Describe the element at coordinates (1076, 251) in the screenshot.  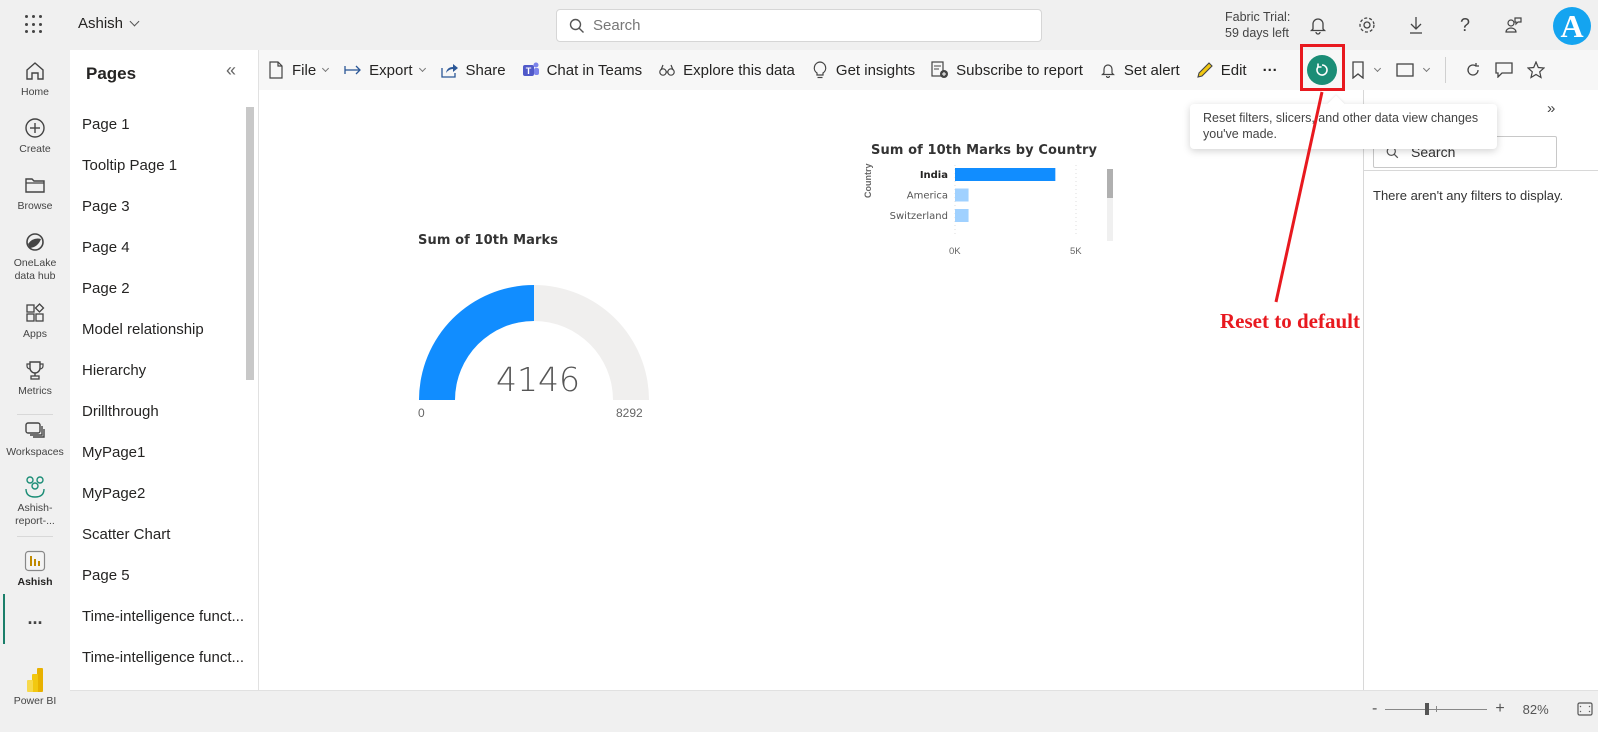
I see `x-tick-label: 5K` at that location.